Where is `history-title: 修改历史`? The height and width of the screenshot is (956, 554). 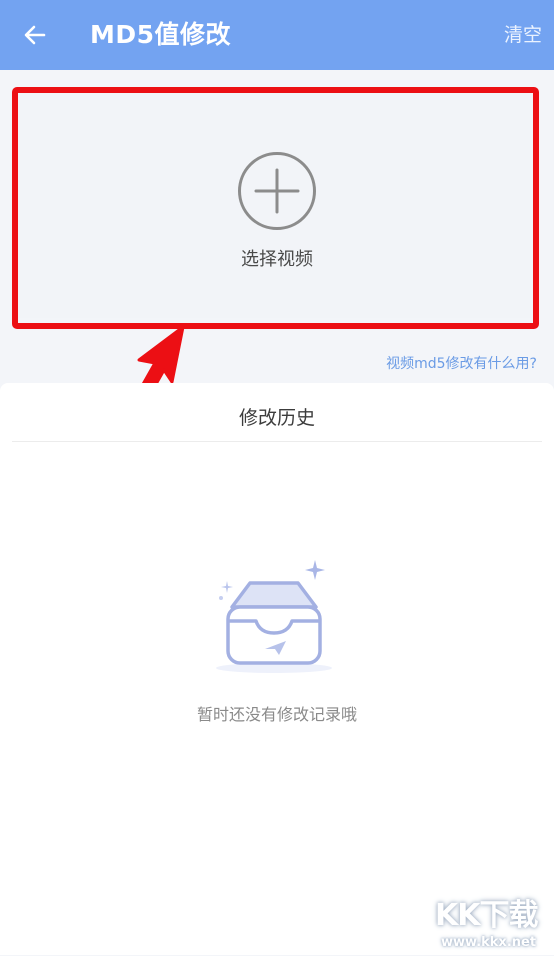 history-title: 修改历史 is located at coordinates (276, 418).